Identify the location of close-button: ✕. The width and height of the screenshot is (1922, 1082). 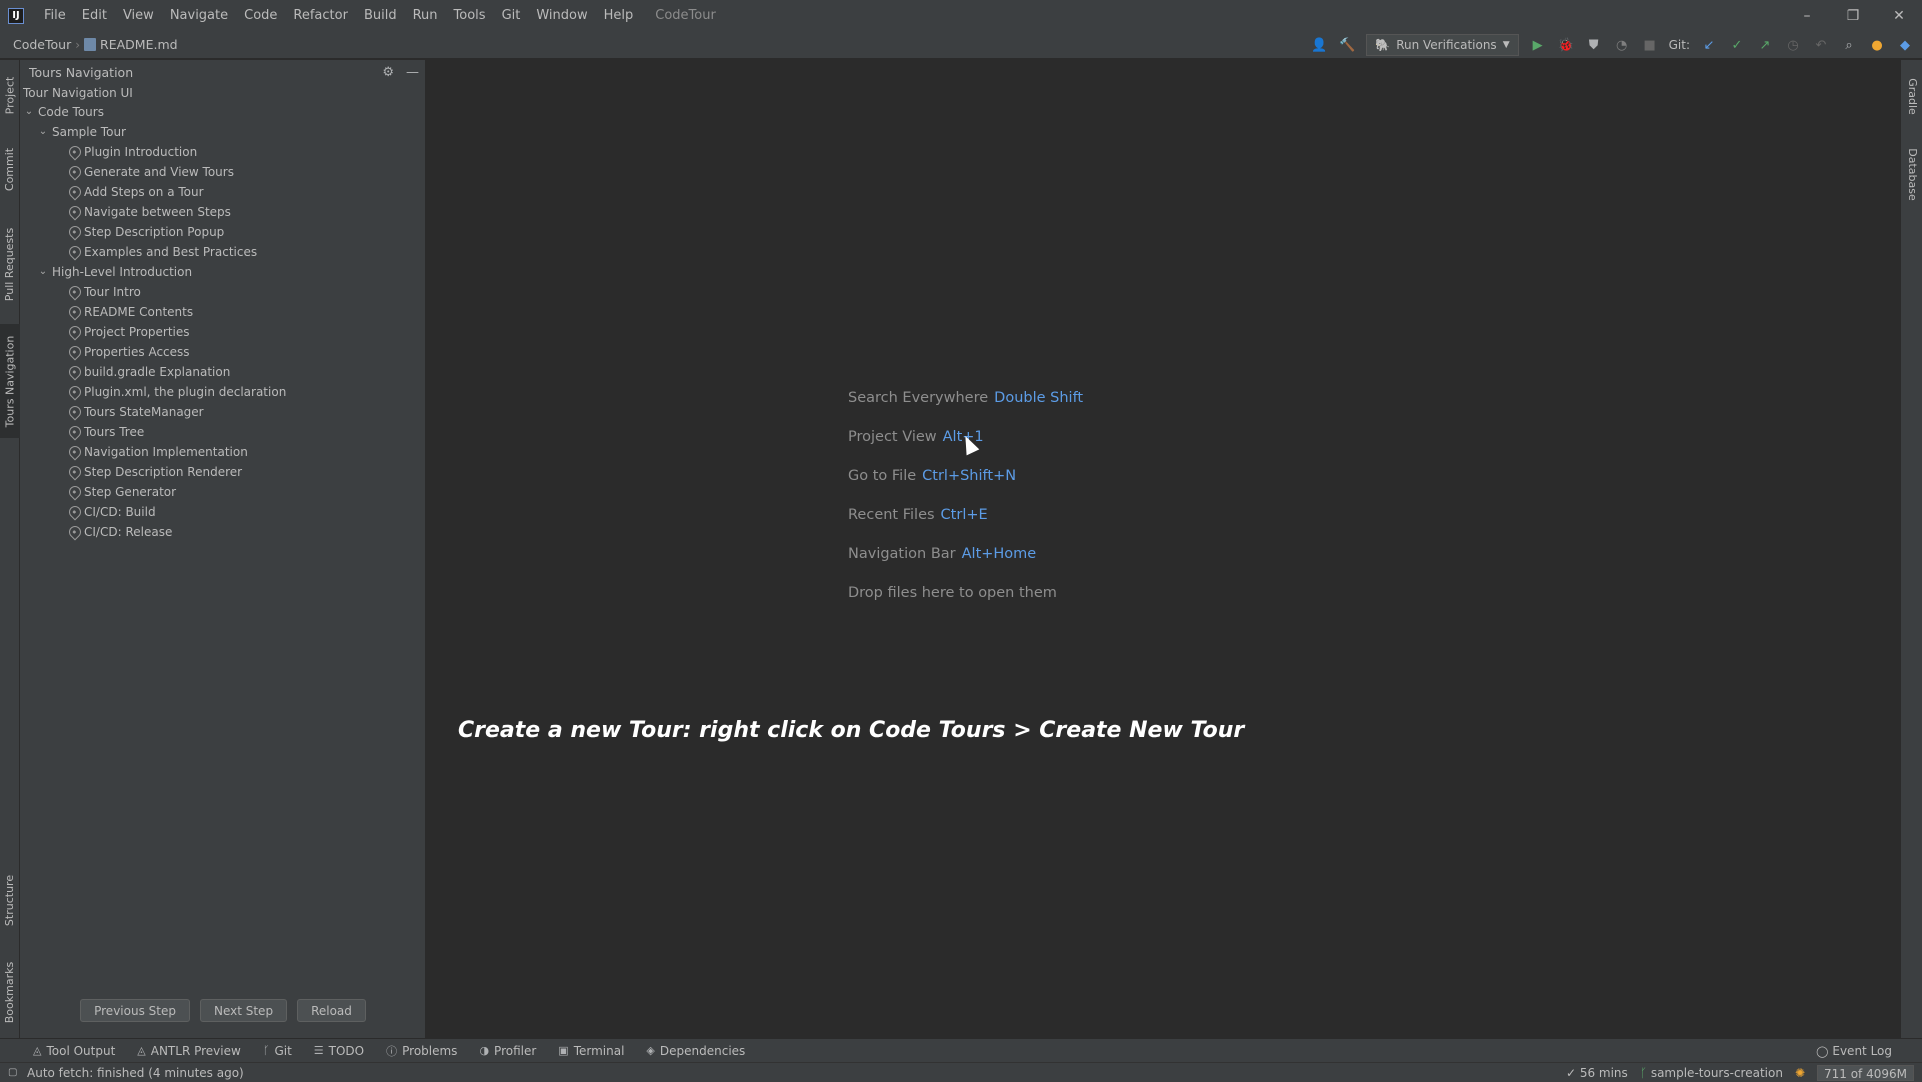
(1899, 15).